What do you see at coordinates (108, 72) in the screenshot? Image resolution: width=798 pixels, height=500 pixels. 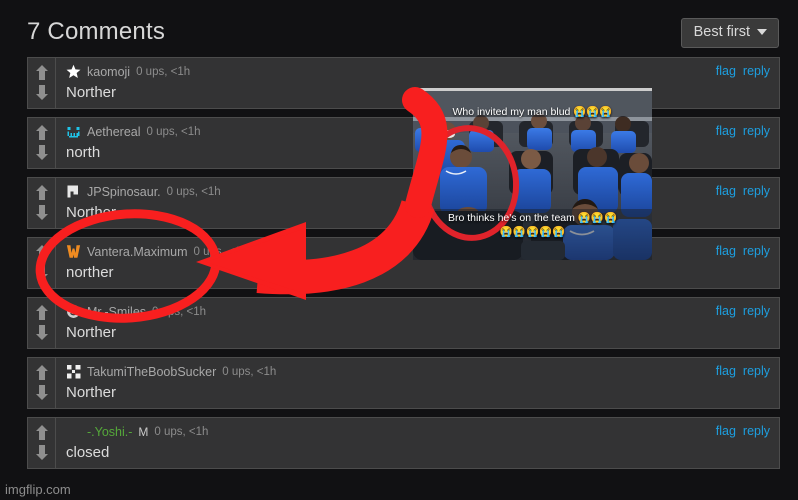 I see `comment-username: kaomoji` at bounding box center [108, 72].